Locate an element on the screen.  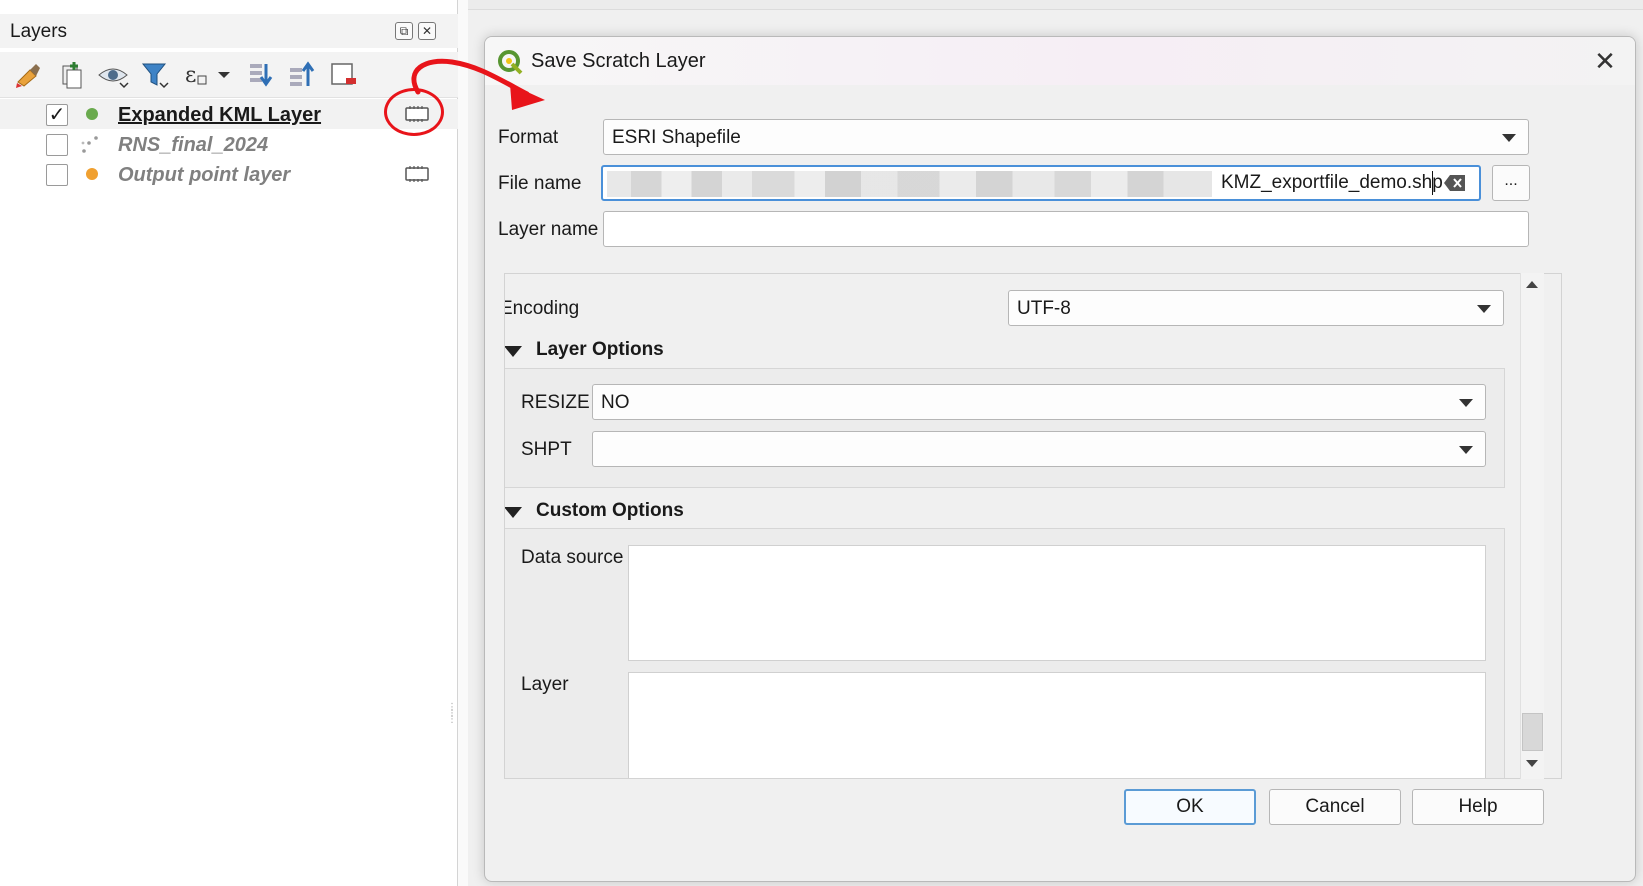
shpt-dropdown is located at coordinates (1039, 449).